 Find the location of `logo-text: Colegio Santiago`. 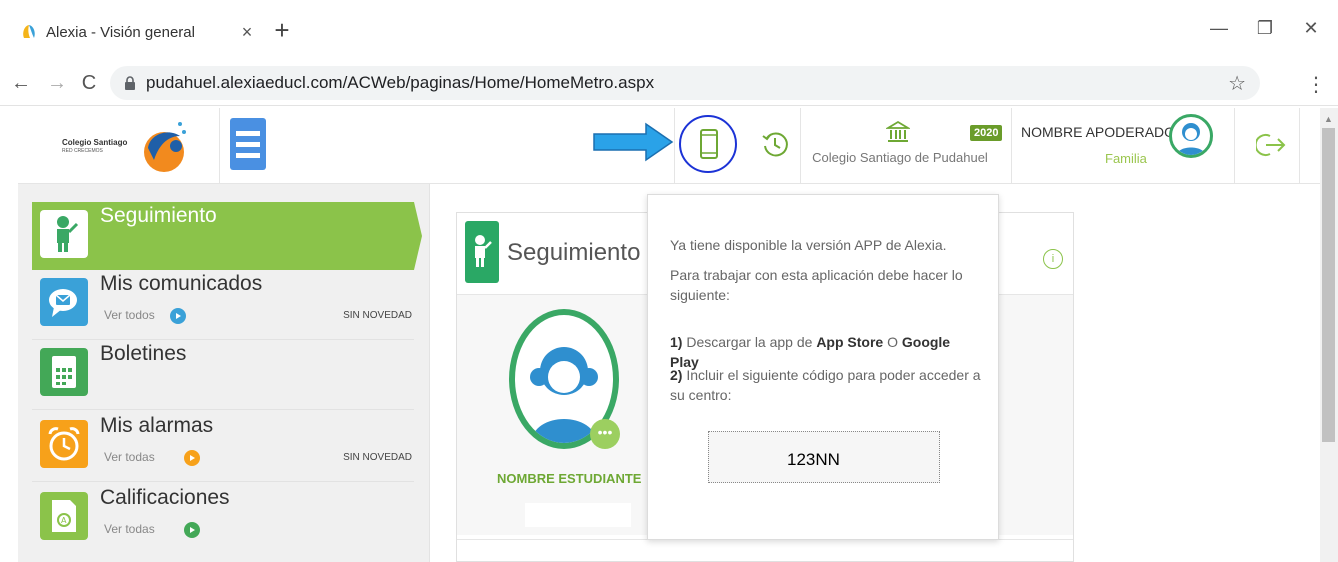

logo-text: Colegio Santiago is located at coordinates (95, 142).